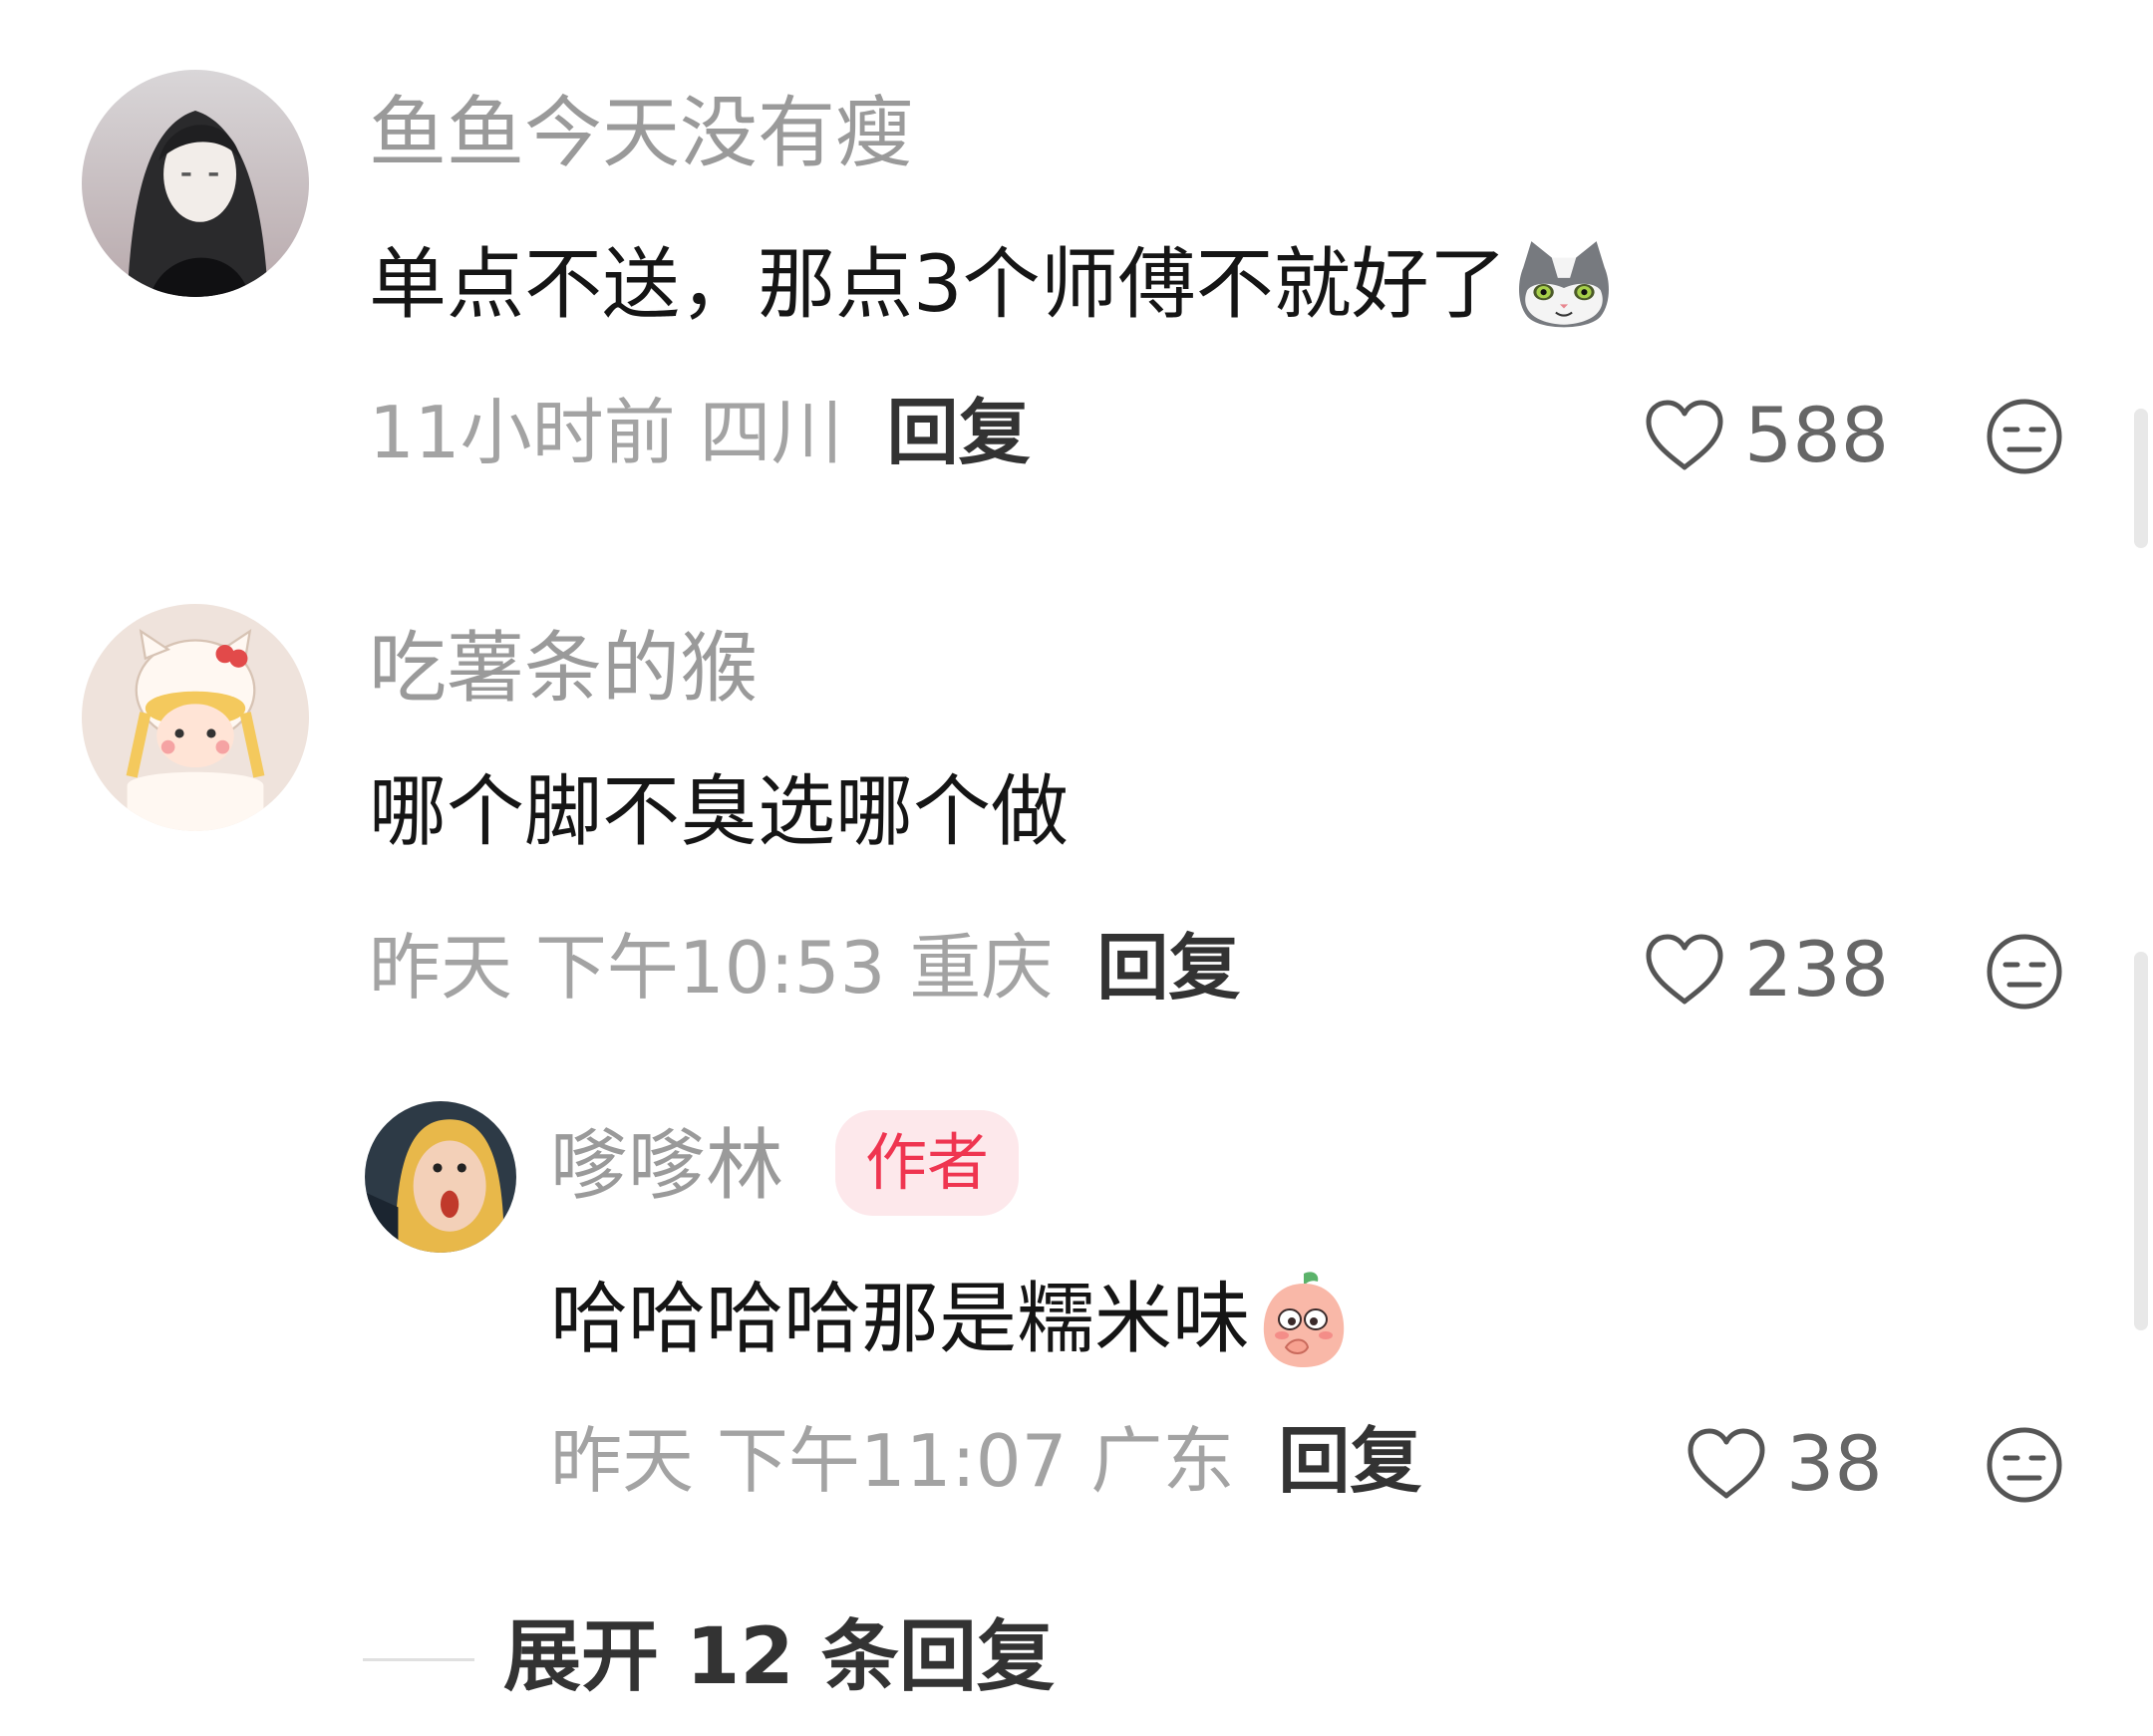 This screenshot has height=1736, width=2153. I want to click on comment-meta: 昨天 下午10:53 重庆 回复, so click(804, 968).